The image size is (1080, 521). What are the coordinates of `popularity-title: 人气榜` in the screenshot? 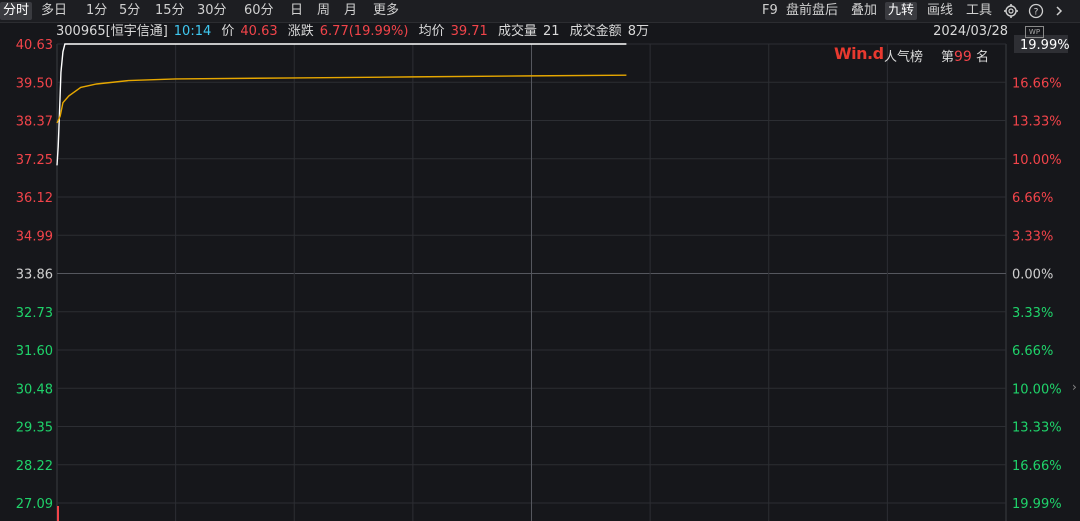 It's located at (903, 55).